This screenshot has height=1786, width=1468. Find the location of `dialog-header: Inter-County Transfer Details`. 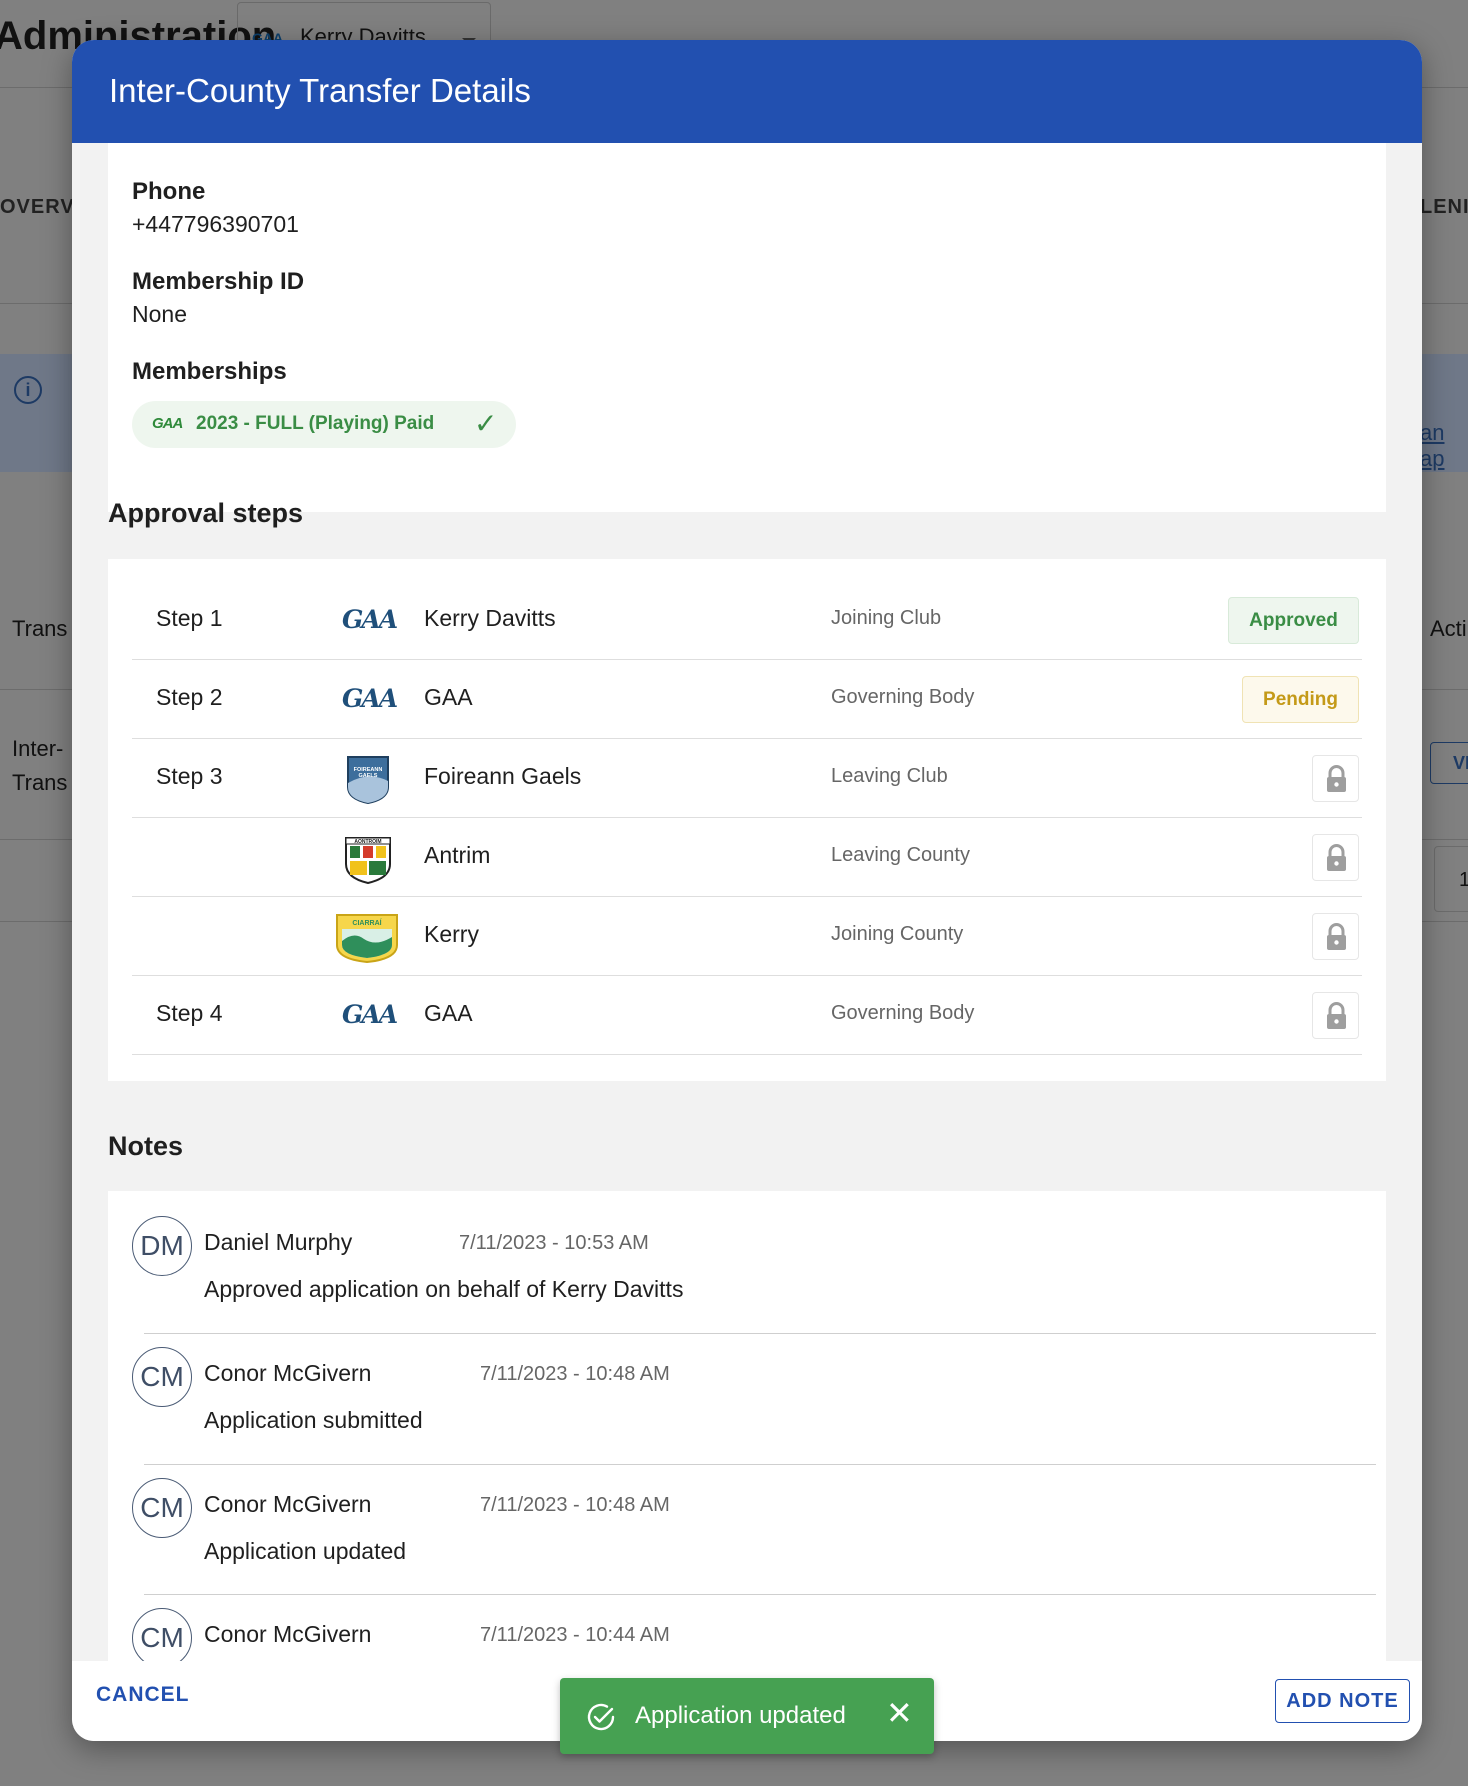

dialog-header: Inter-County Transfer Details is located at coordinates (747, 91).